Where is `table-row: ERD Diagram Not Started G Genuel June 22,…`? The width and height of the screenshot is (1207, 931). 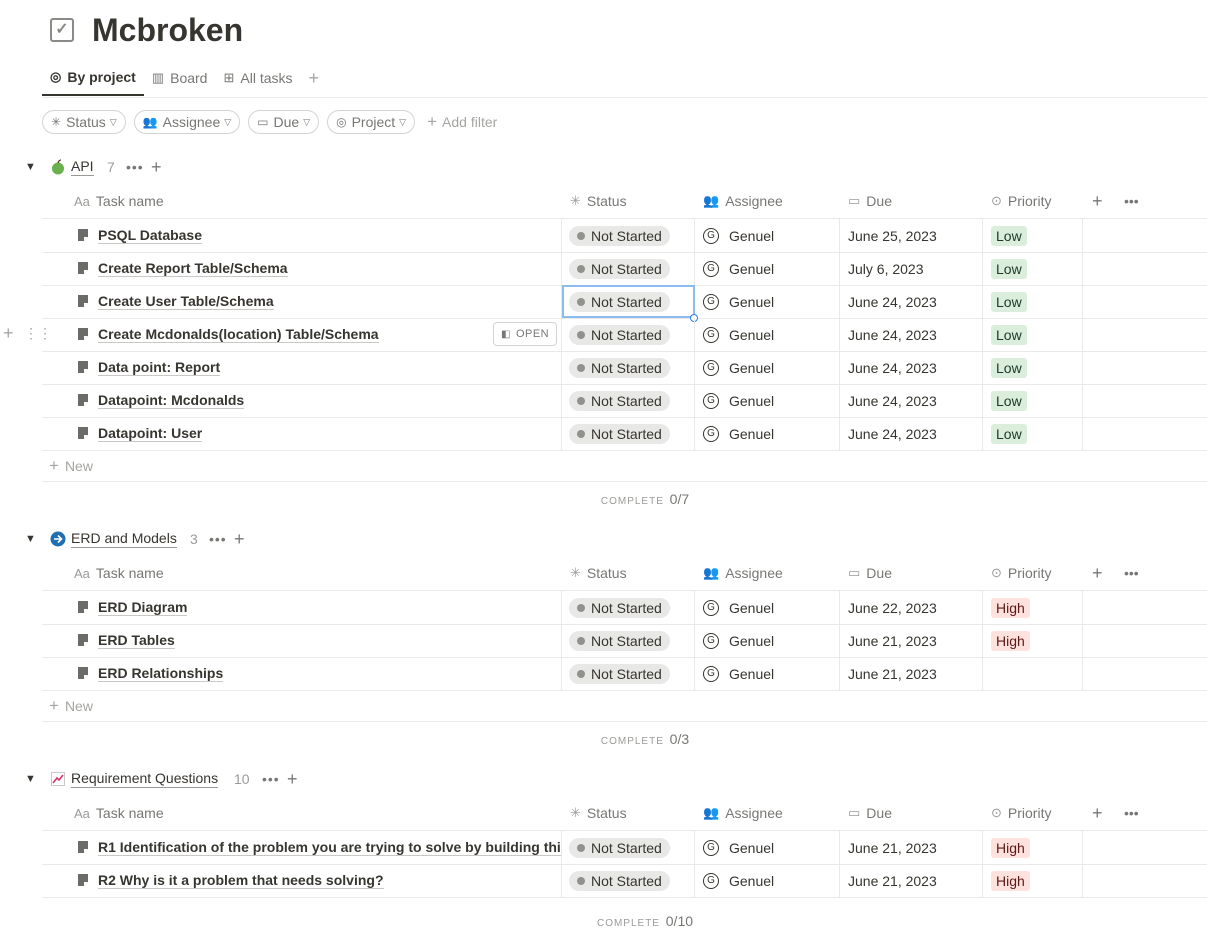 table-row: ERD Diagram Not Started G Genuel June 22,… is located at coordinates (624, 608).